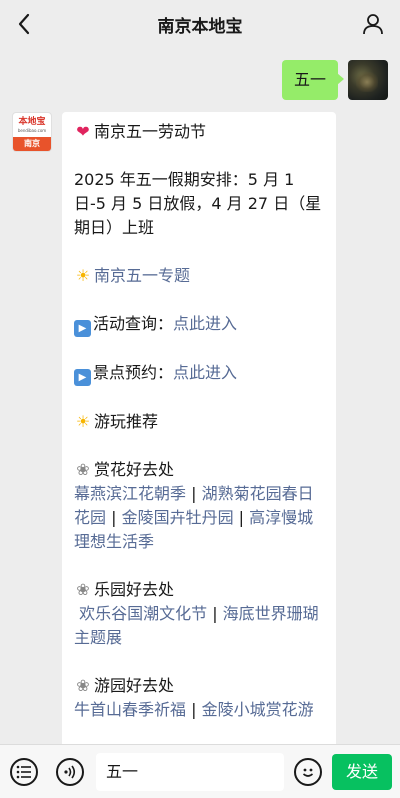 The width and height of the screenshot is (400, 798). I want to click on activity-label: 活动查询：, so click(133, 323).